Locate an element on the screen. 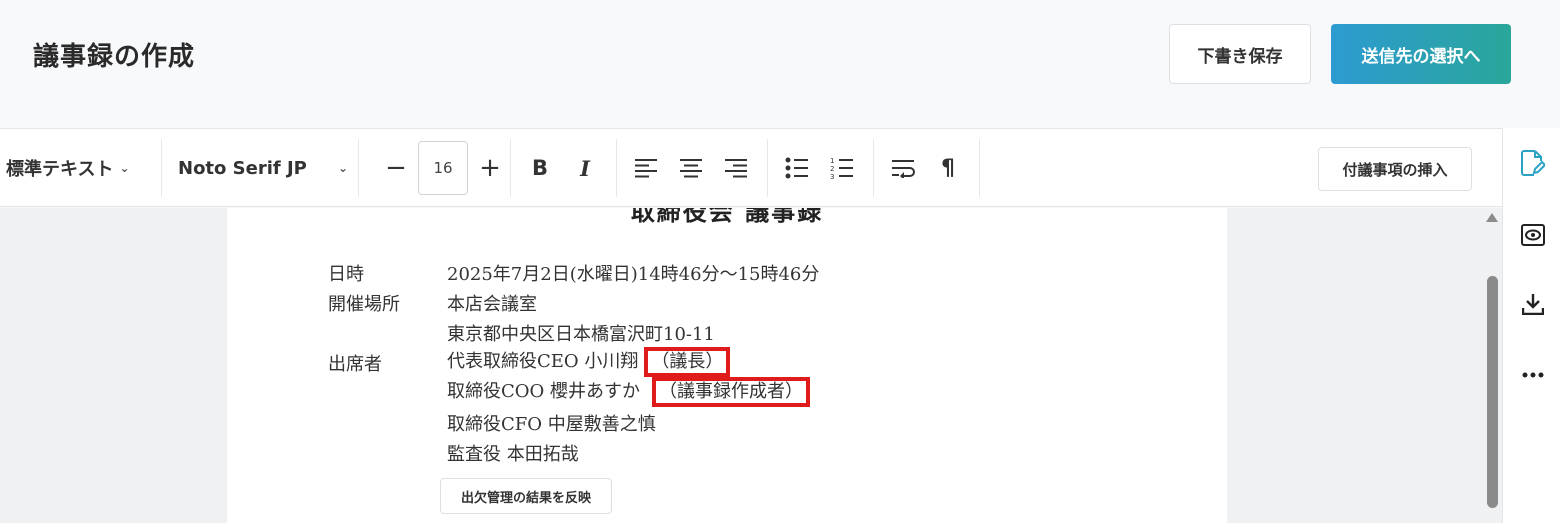 The width and height of the screenshot is (1560, 523). svg-text: 2 is located at coordinates (832, 169).